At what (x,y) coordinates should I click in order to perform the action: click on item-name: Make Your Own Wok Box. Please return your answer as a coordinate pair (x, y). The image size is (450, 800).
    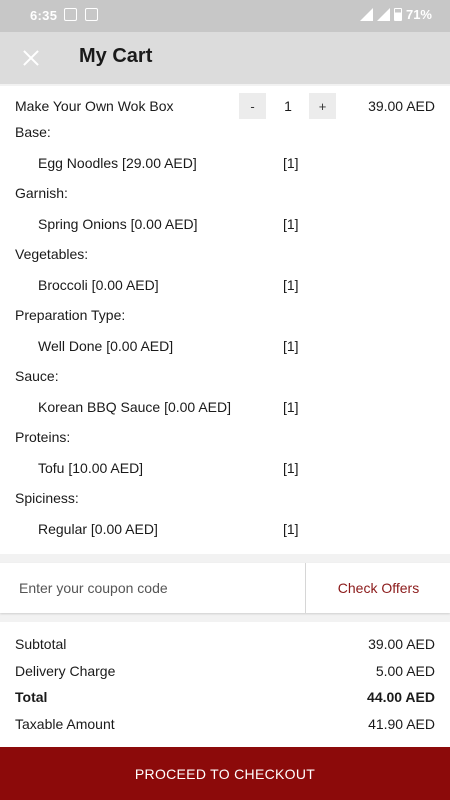
    Looking at the image, I should click on (94, 106).